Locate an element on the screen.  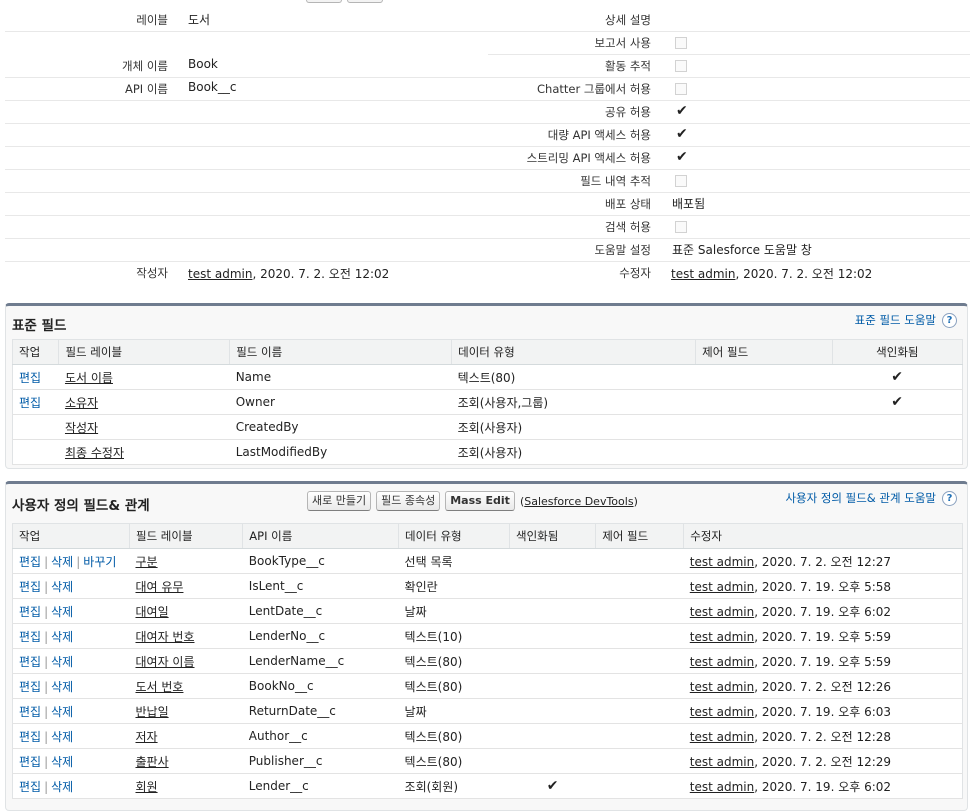
api-name-cell: LentDate__c is located at coordinates (320, 611).